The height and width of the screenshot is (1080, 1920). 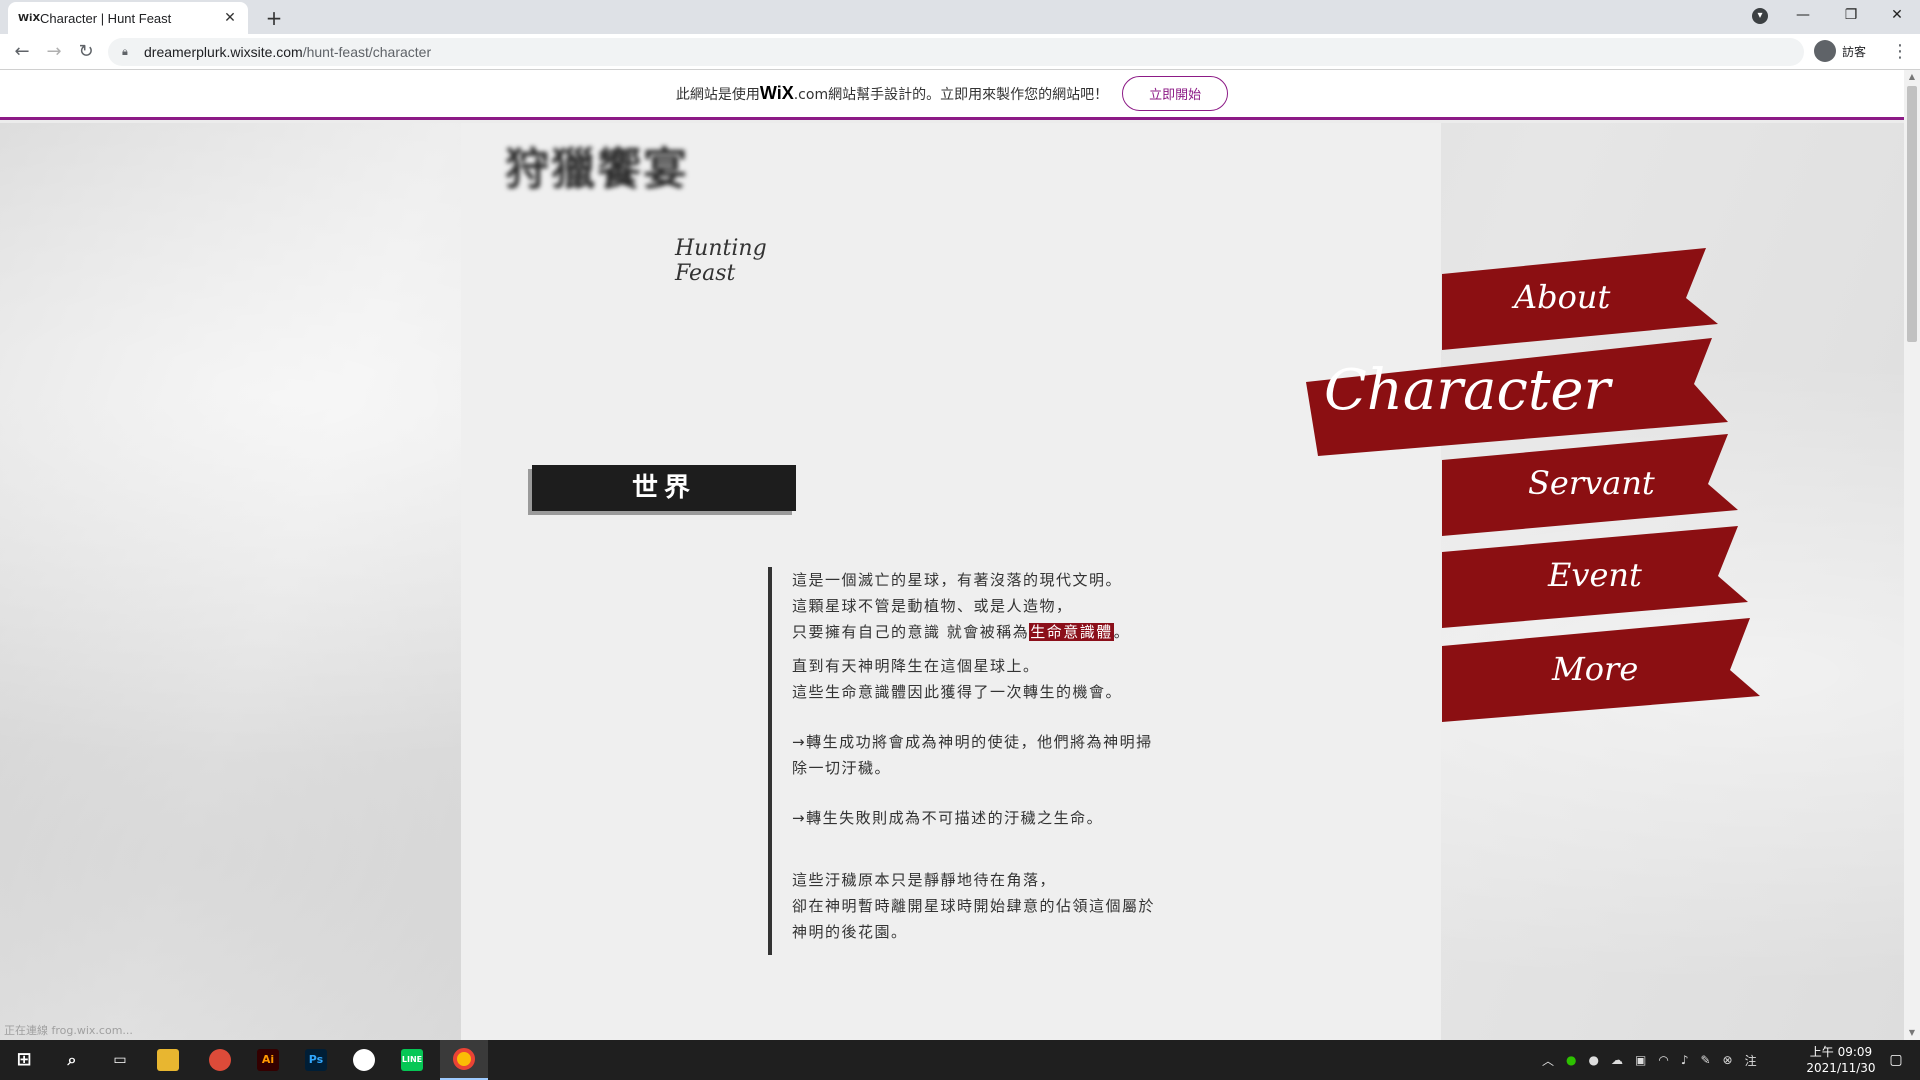 I want to click on taskbar-file-explorer, so click(x=168, y=1060).